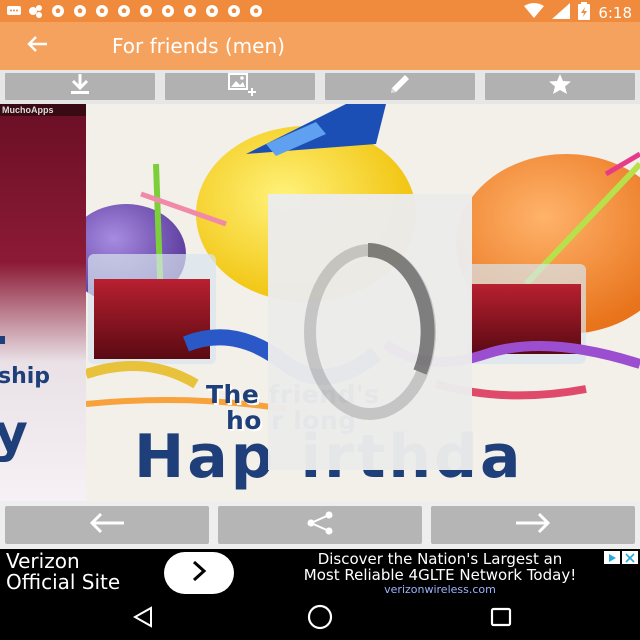 This screenshot has width=640, height=640. I want to click on system-back-button, so click(143, 619).